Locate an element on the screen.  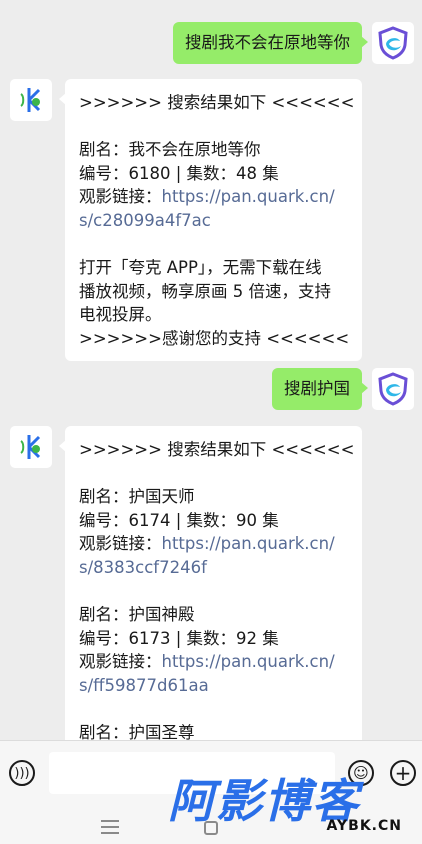
message-line: 电视投屏。 is located at coordinates (120, 315).